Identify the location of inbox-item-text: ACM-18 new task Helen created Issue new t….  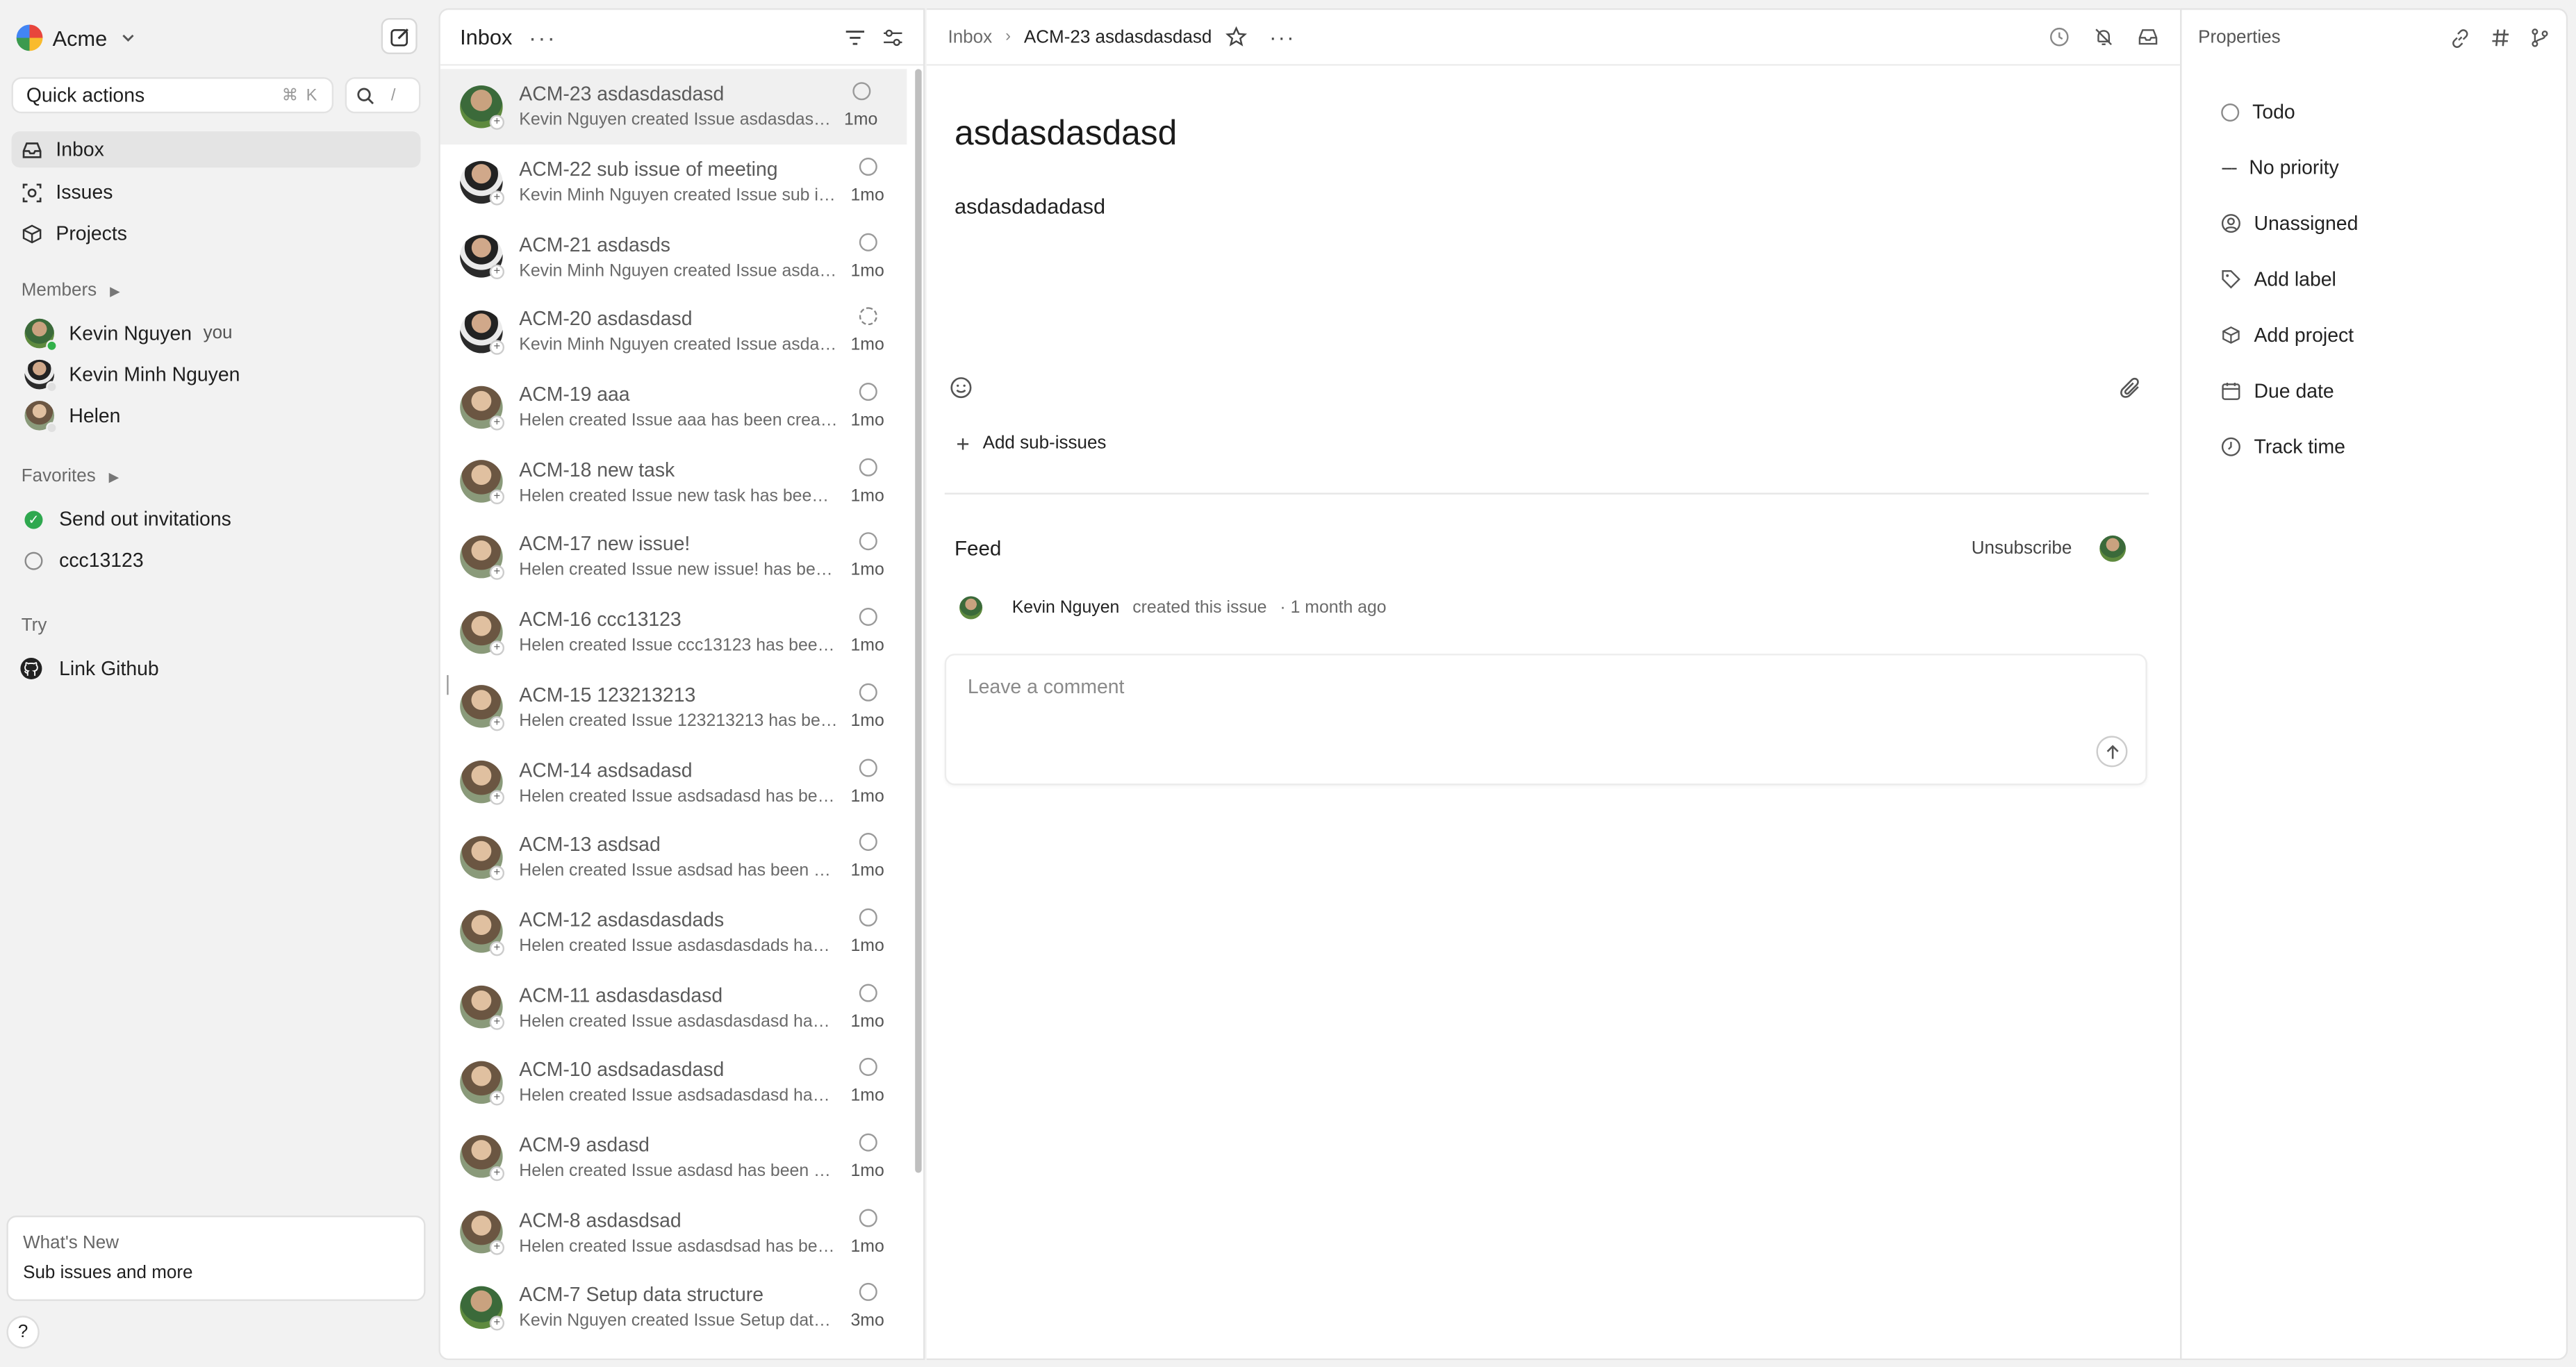
(679, 482).